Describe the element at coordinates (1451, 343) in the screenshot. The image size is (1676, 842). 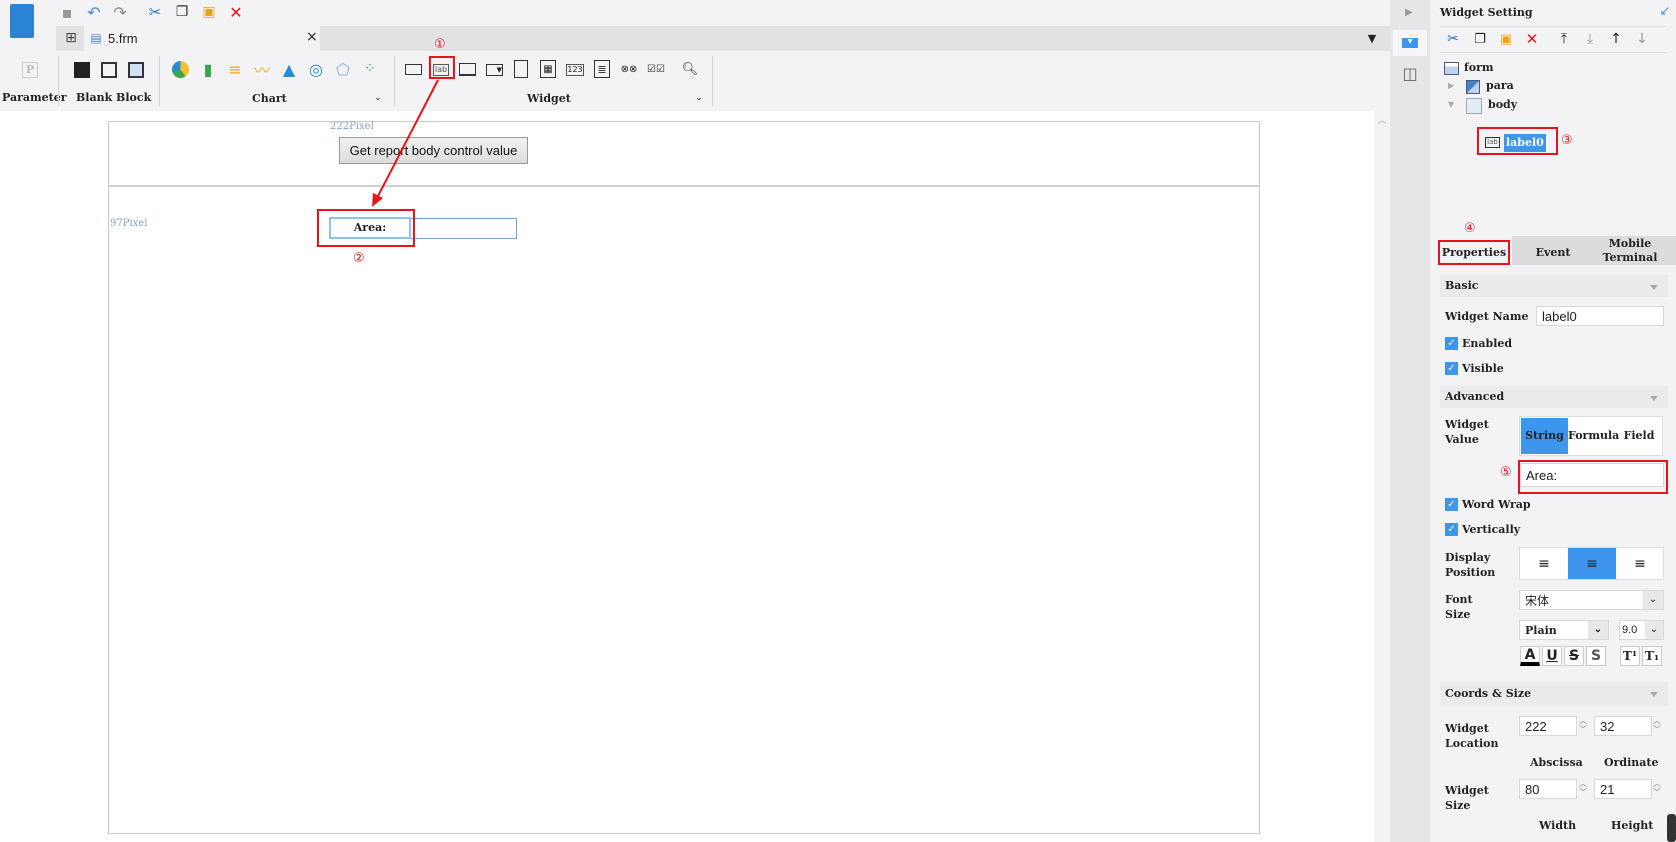
I see `enabled-checkbox: ✓` at that location.